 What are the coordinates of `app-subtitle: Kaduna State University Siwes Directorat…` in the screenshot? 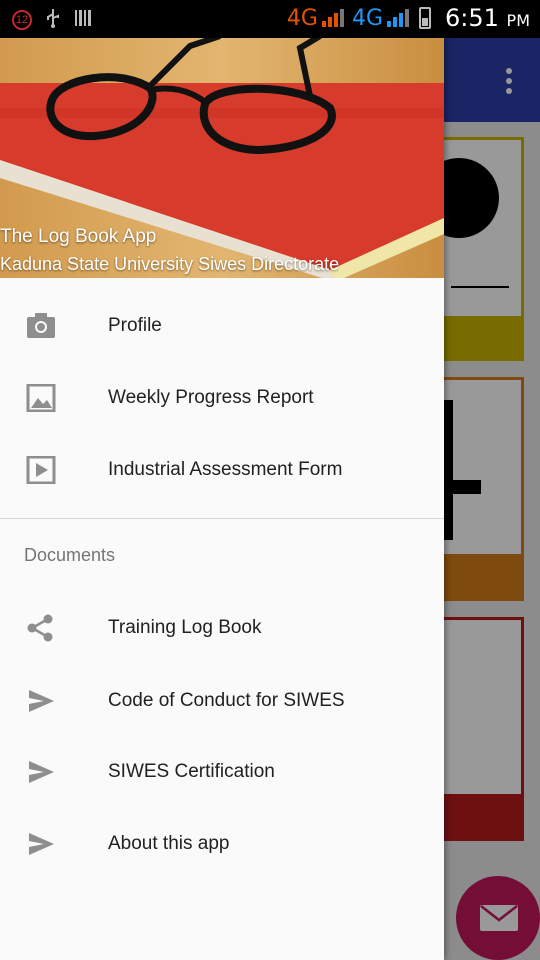 It's located at (170, 264).